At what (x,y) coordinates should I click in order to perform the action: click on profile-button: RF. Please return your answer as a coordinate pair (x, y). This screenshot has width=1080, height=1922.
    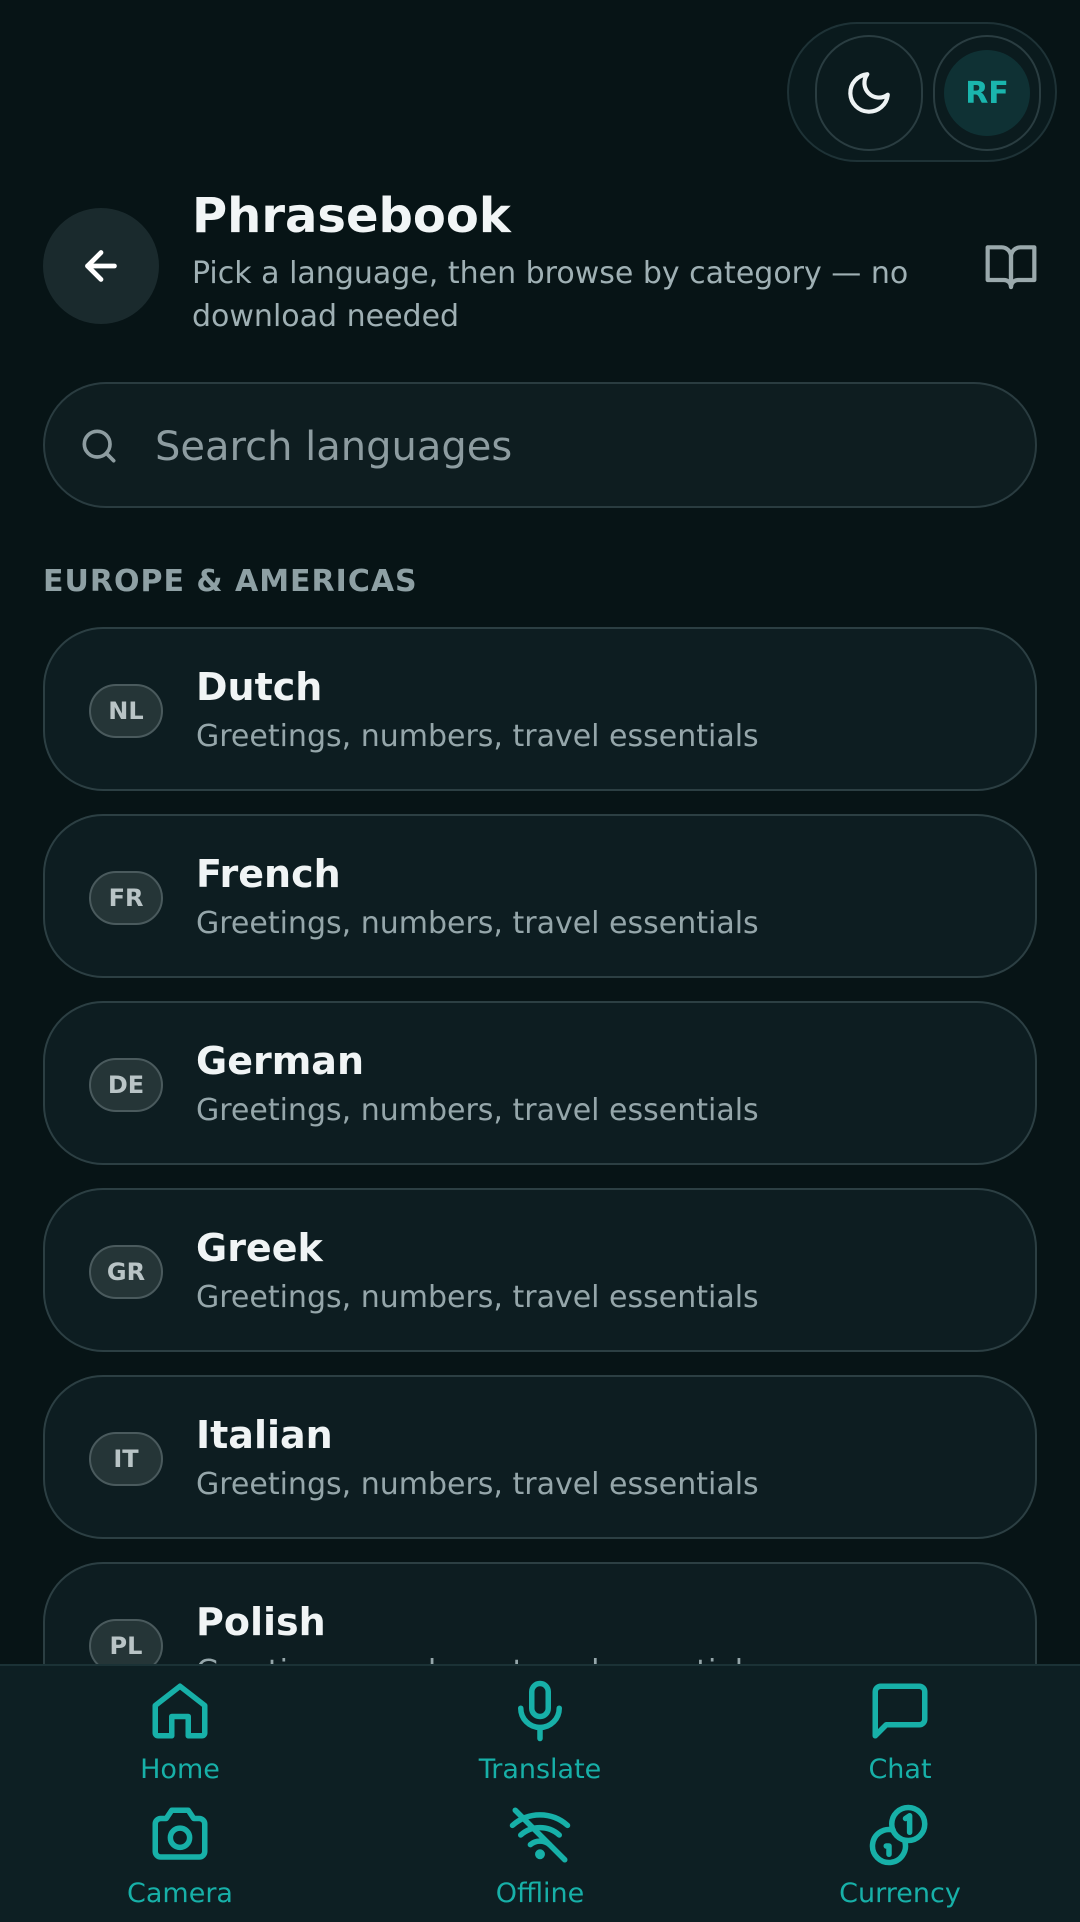
    Looking at the image, I should click on (987, 93).